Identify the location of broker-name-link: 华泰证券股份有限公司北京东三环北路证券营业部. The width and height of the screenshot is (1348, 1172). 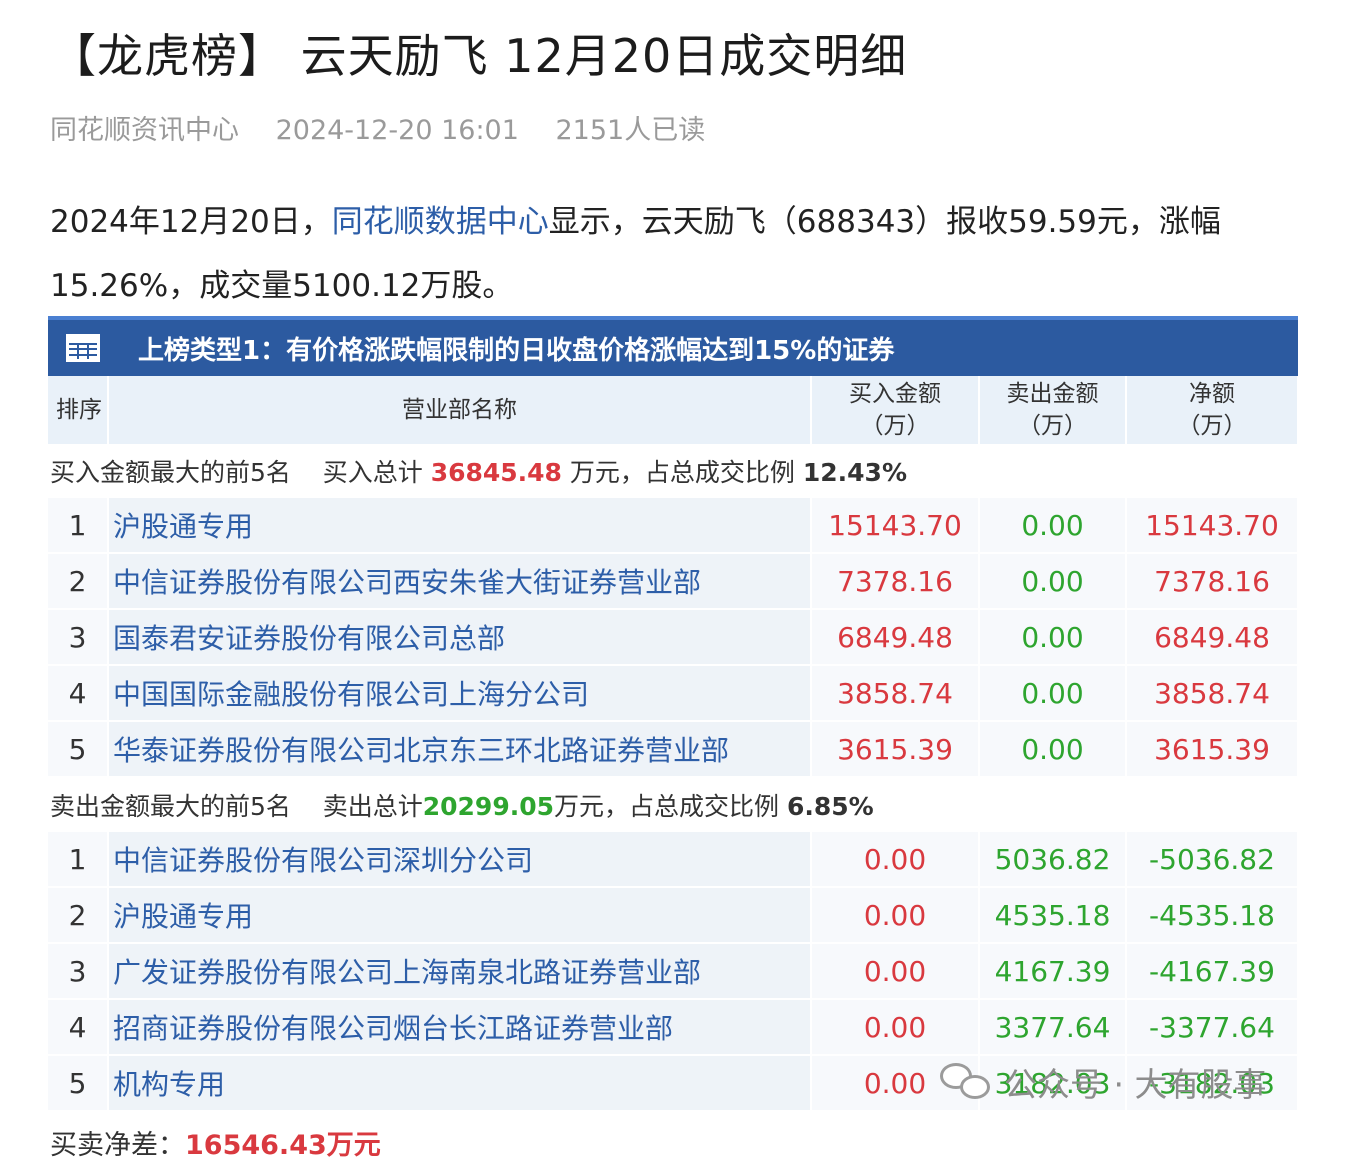
(460, 749).